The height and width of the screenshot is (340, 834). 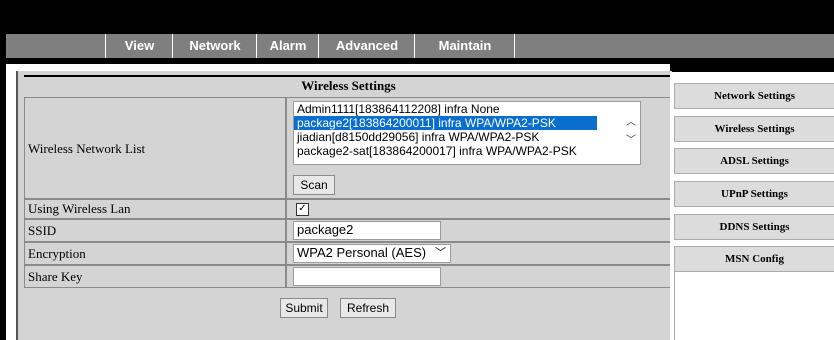 I want to click on scroll-up-icon: ︿, so click(x=631, y=123).